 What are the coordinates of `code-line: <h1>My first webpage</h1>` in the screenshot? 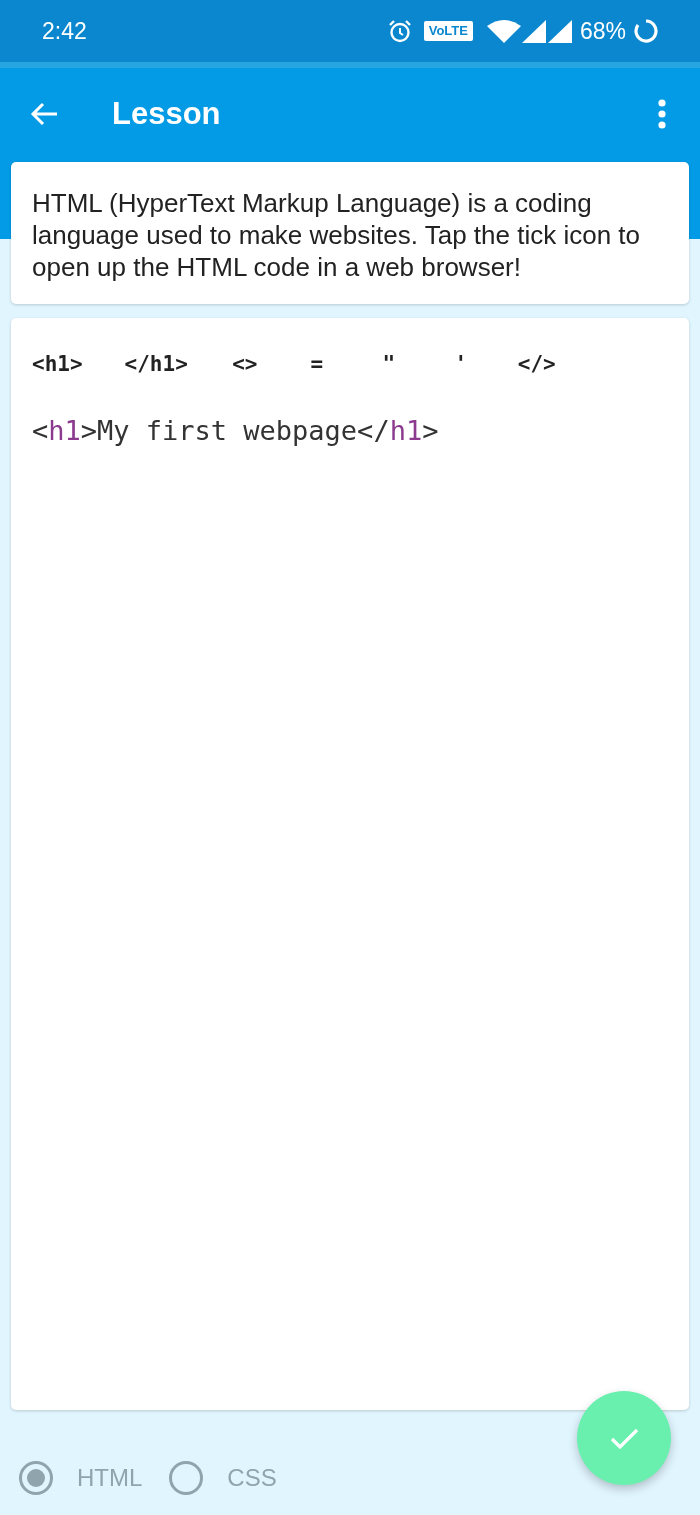 It's located at (236, 431).